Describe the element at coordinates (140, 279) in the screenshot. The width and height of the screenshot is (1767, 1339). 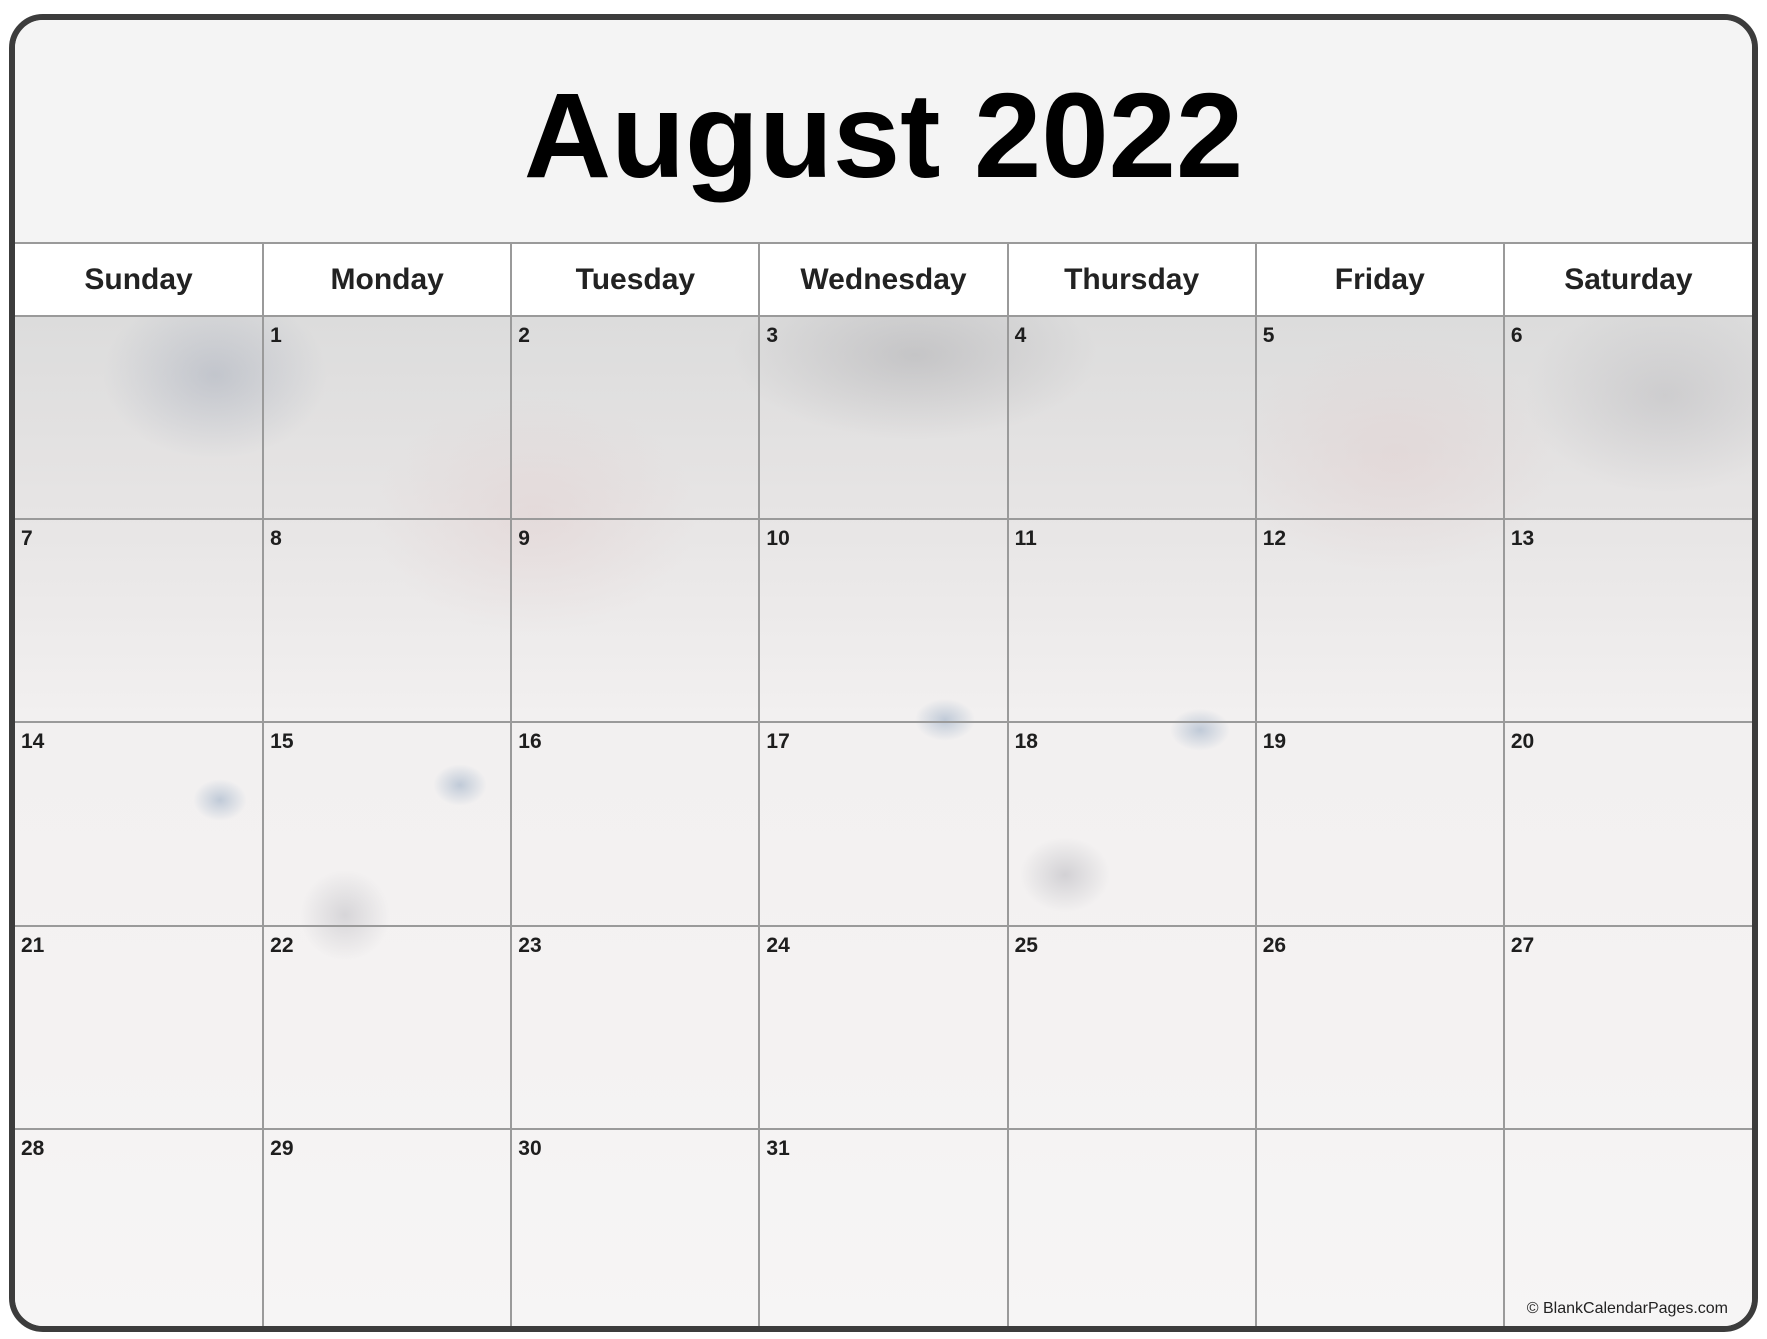
I see `weekday-header: Sunday` at that location.